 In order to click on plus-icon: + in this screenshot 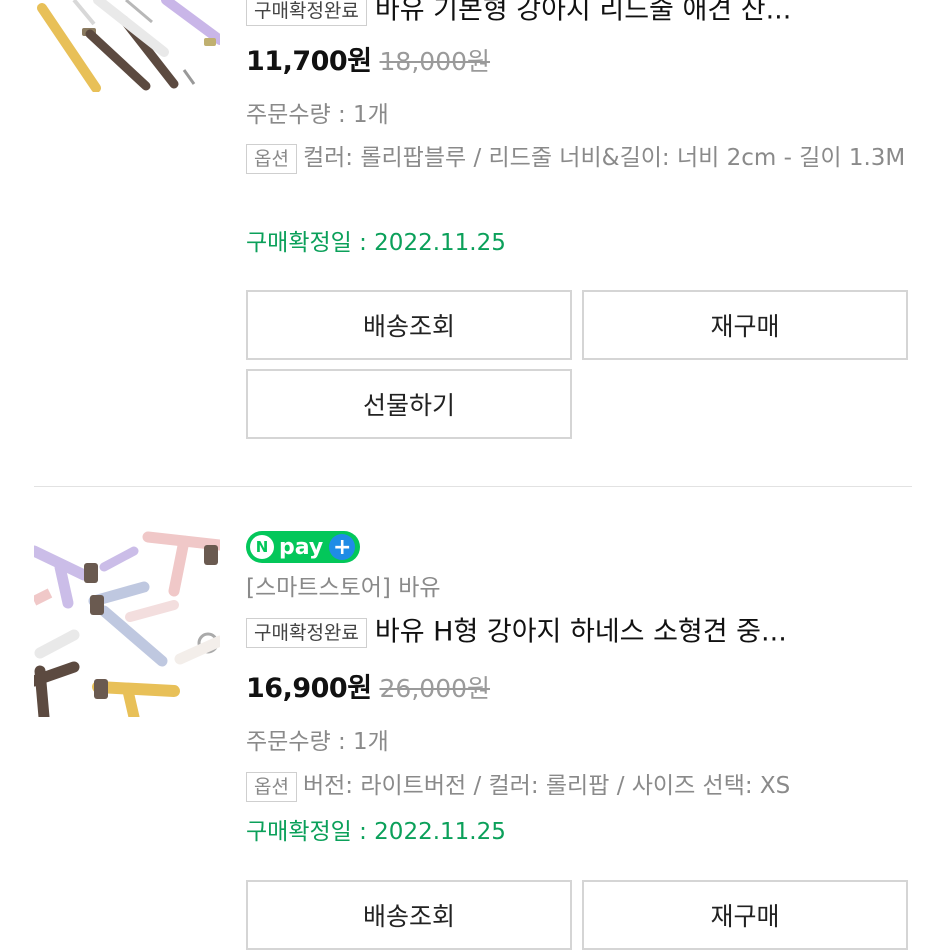, I will do `click(342, 547)`.